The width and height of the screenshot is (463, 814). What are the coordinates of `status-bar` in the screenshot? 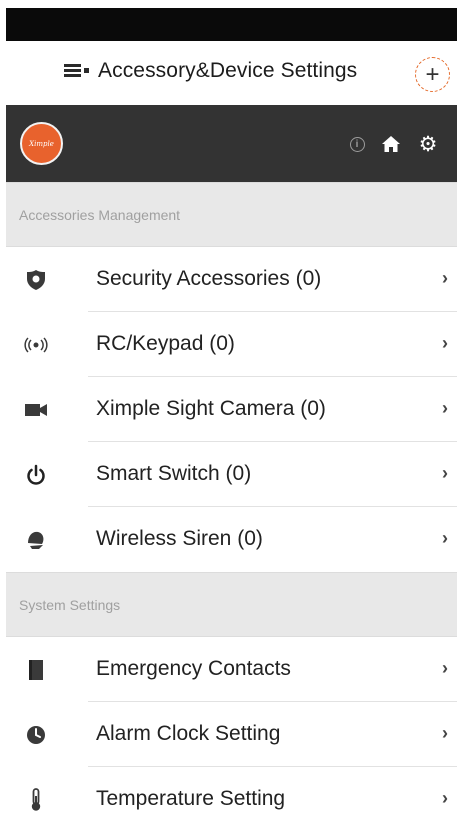 It's located at (231, 24).